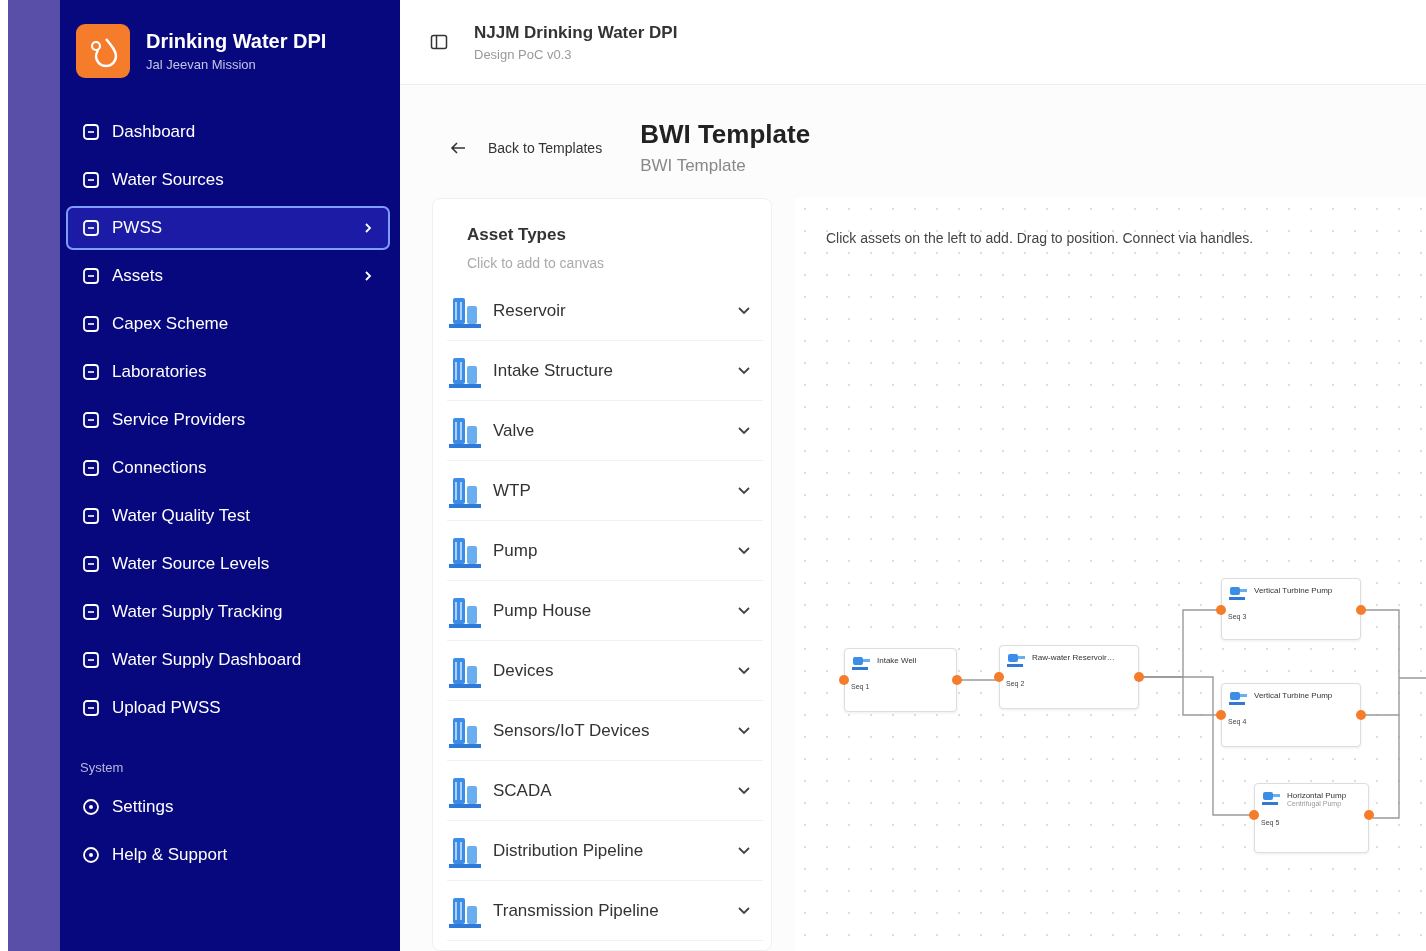  Describe the element at coordinates (154, 132) in the screenshot. I see `nav-label: Dashboard` at that location.